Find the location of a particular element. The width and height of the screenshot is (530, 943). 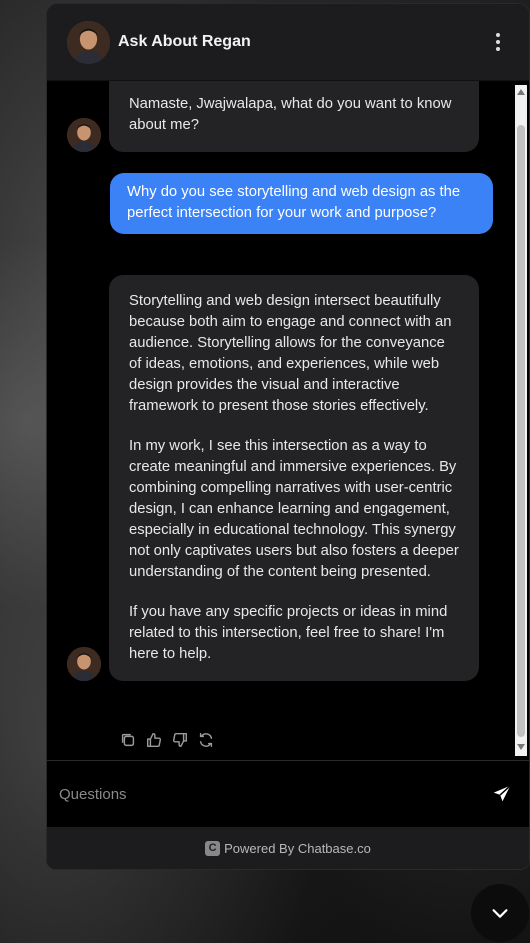

scroll-up-arrow is located at coordinates (521, 92).